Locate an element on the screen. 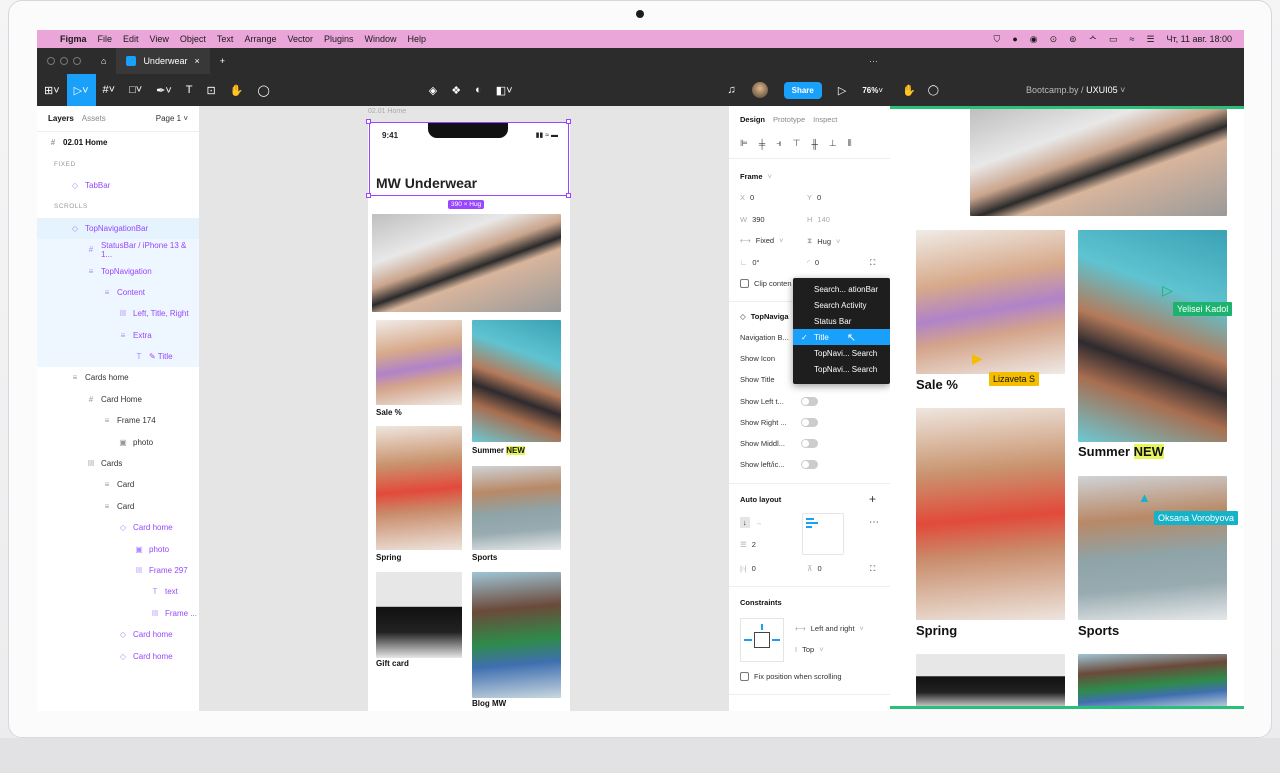 The width and height of the screenshot is (1280, 773). align-top-icon: ⊤ is located at coordinates (797, 143).